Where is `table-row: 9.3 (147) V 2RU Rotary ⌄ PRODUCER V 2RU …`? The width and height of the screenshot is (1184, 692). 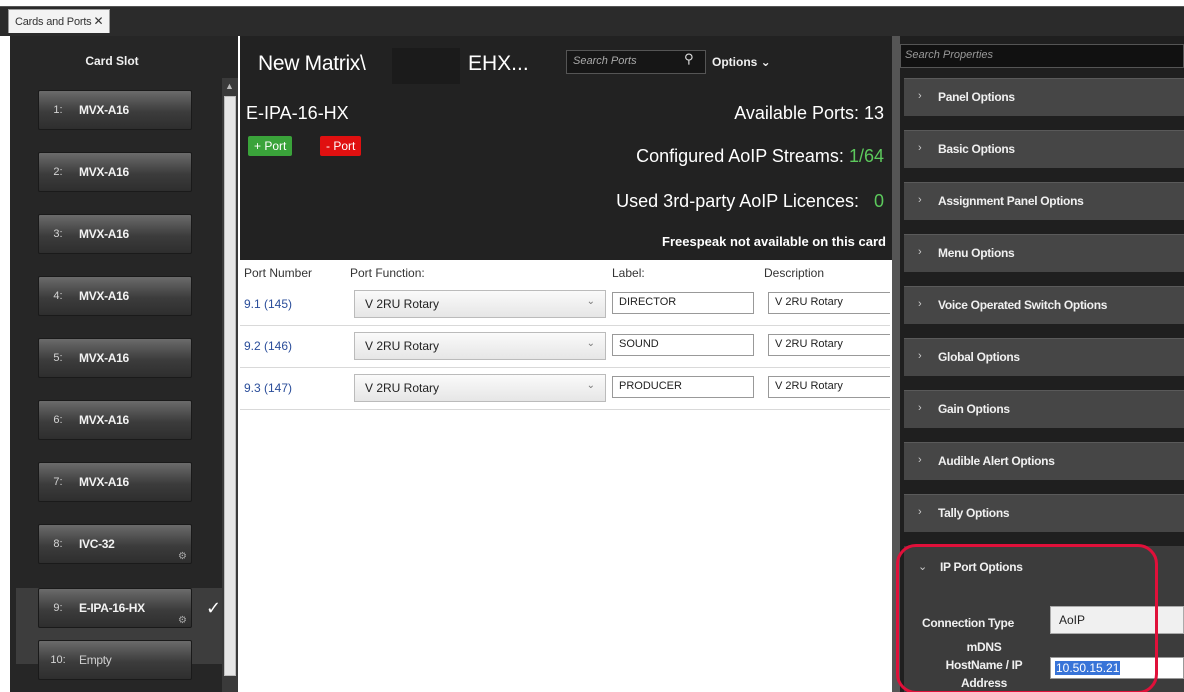 table-row: 9.3 (147) V 2RU Rotary ⌄ PRODUCER V 2RU … is located at coordinates (565, 389).